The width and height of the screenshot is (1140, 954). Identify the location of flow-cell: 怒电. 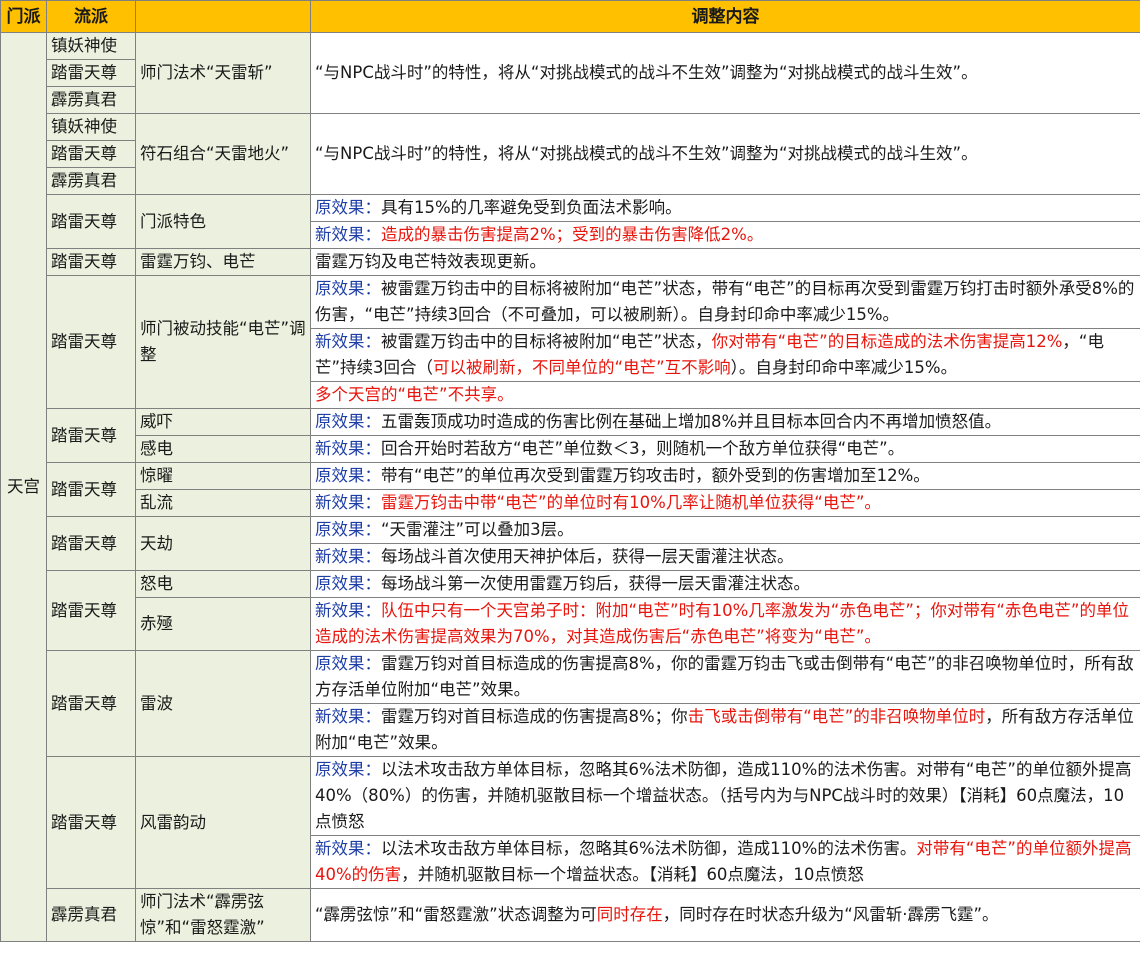
(223, 584).